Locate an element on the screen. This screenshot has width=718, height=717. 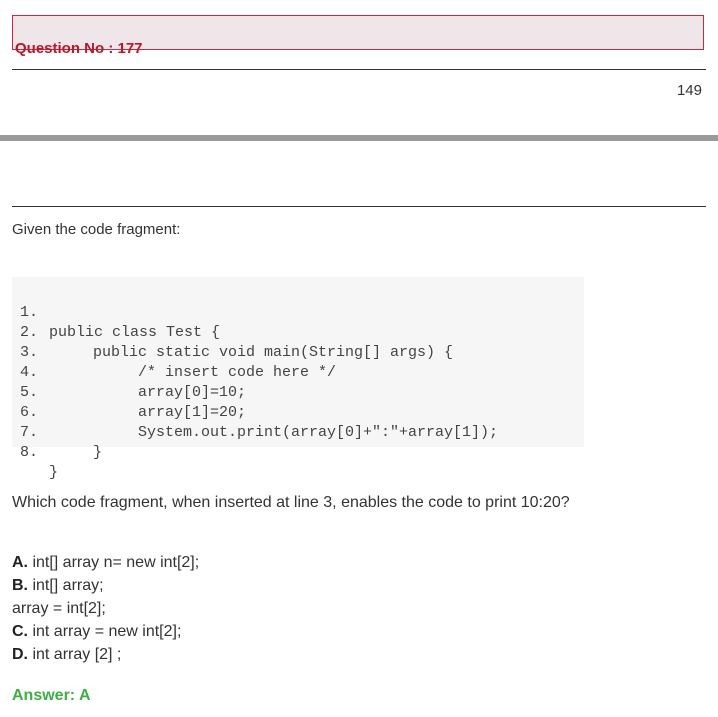
option-letter: D. is located at coordinates (20, 654).